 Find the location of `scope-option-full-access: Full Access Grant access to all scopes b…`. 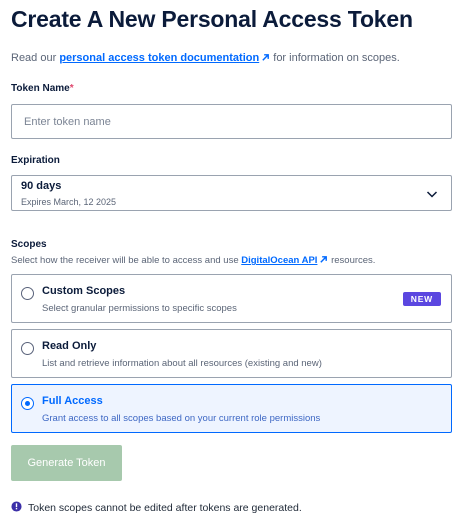

scope-option-full-access: Full Access Grant access to all scopes b… is located at coordinates (231, 408).